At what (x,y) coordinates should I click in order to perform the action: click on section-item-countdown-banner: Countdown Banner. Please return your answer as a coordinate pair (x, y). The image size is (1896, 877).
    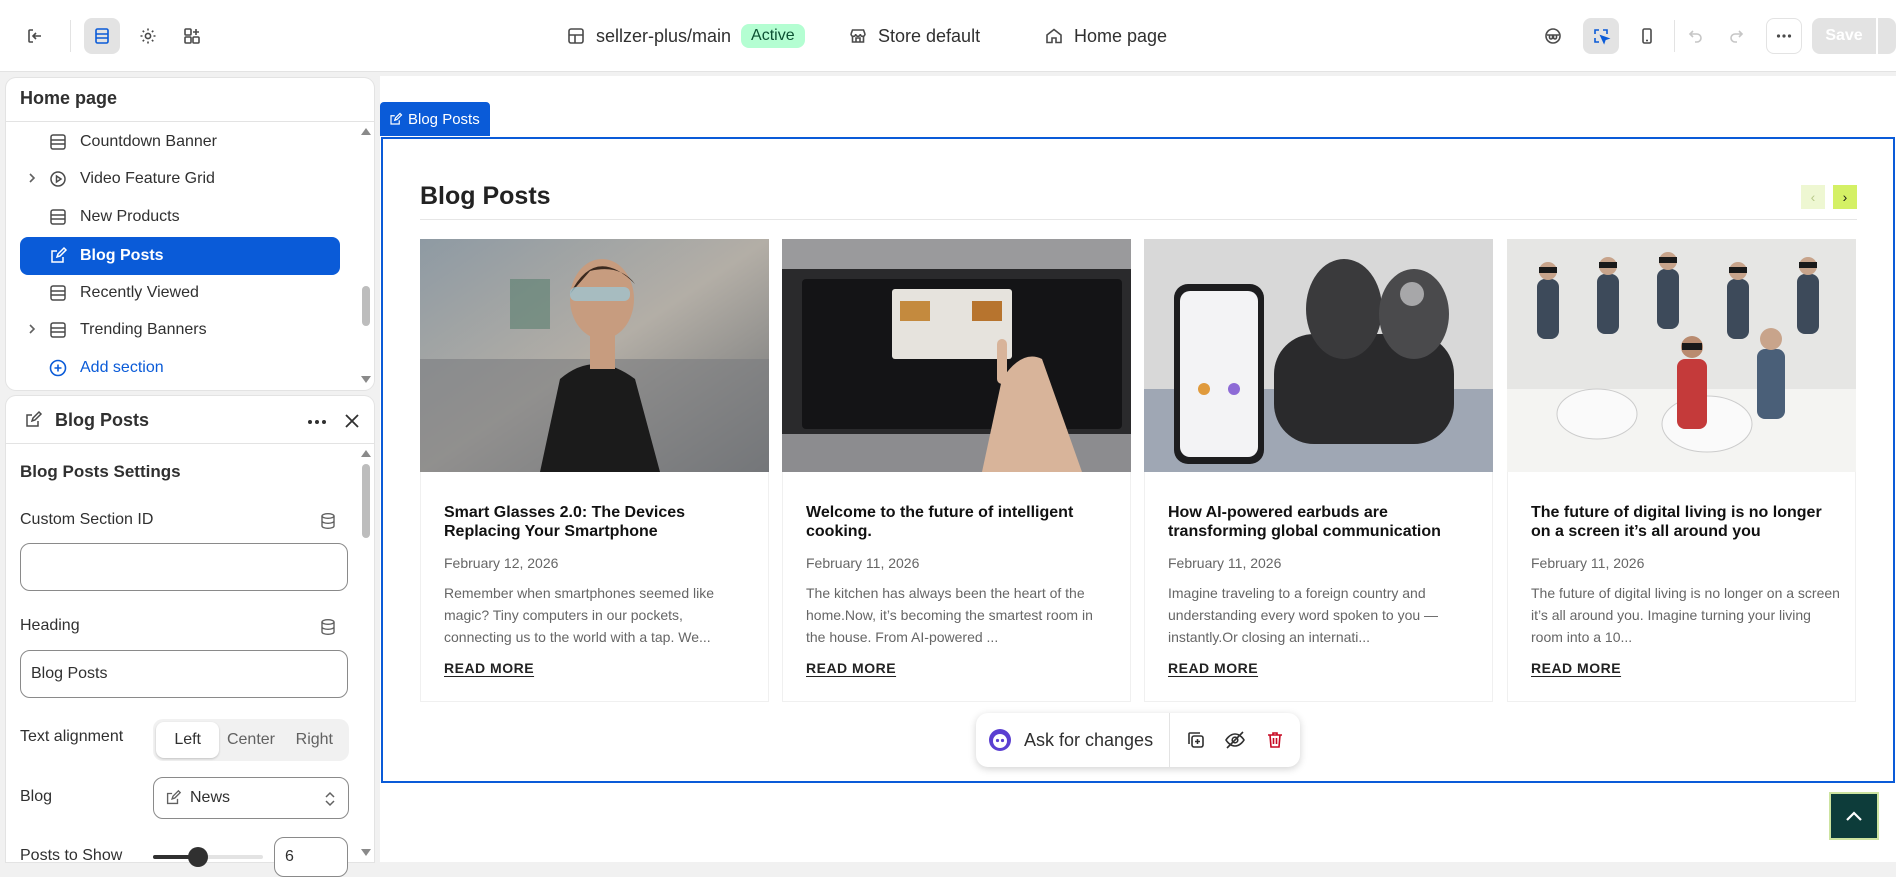
    Looking at the image, I should click on (180, 142).